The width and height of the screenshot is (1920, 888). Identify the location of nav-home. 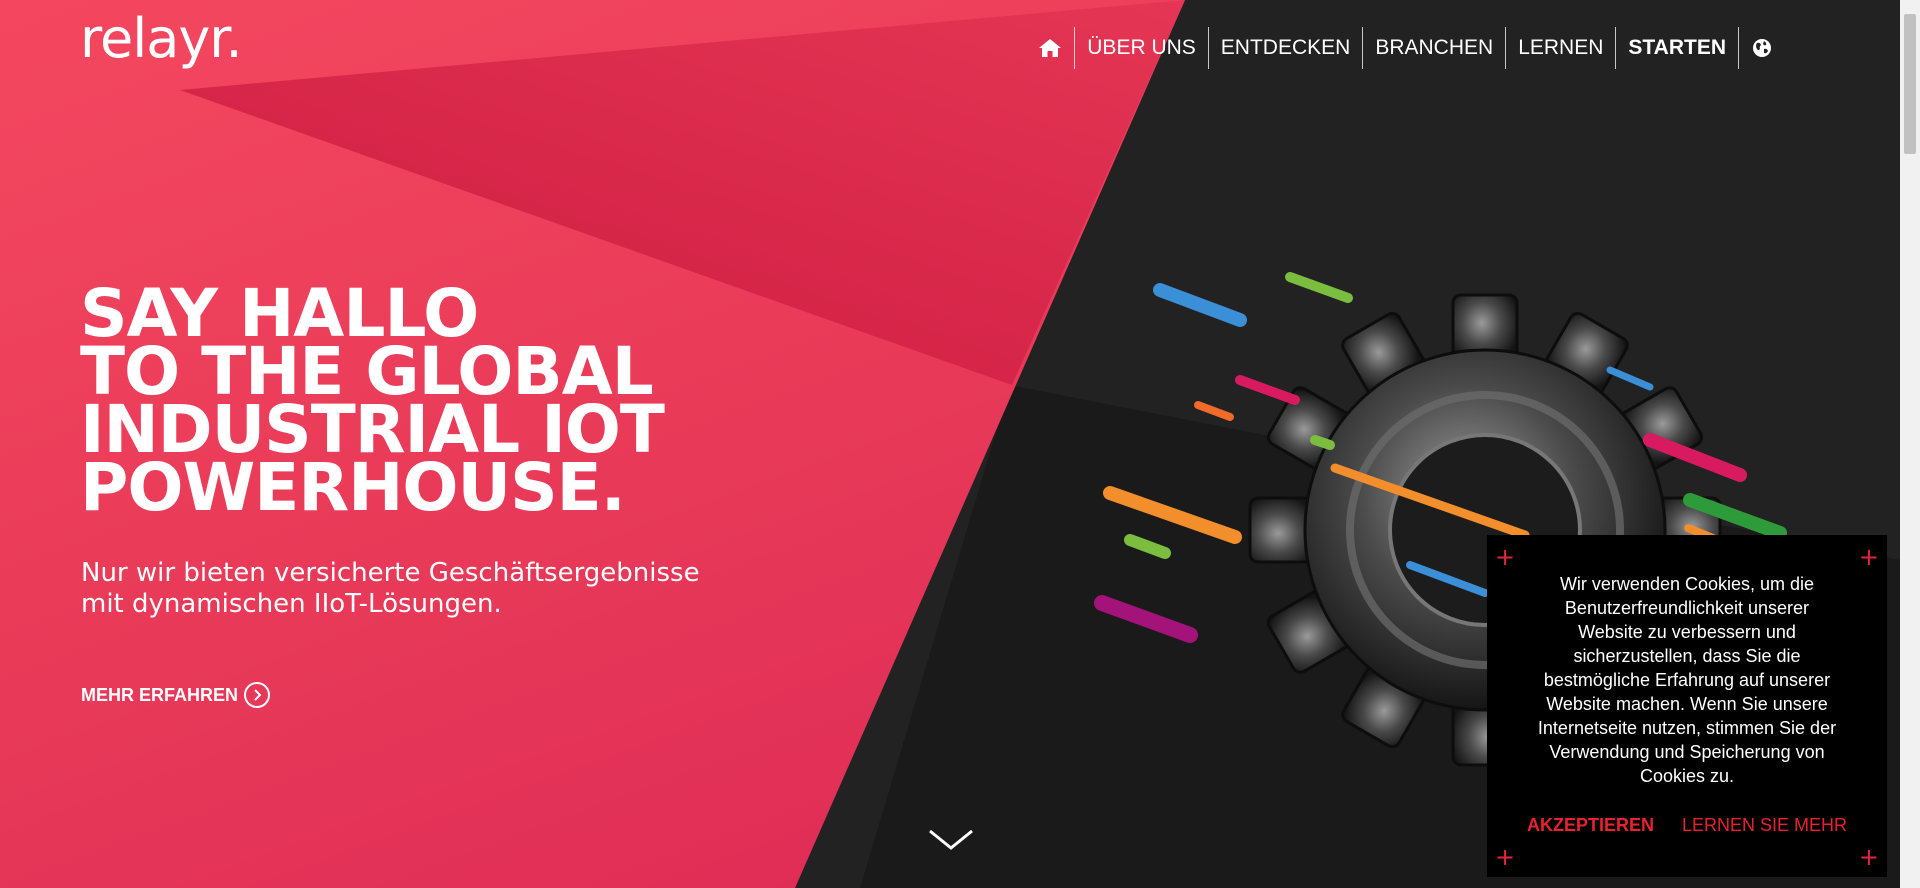
(1050, 48).